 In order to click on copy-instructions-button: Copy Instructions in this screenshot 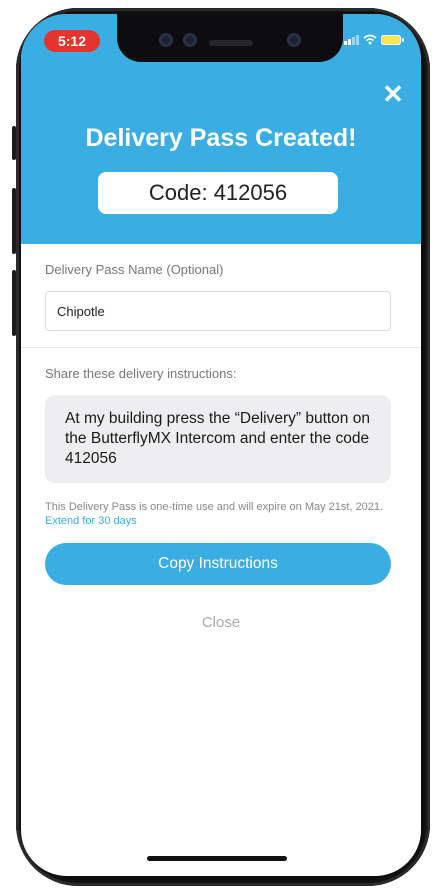, I will do `click(218, 564)`.